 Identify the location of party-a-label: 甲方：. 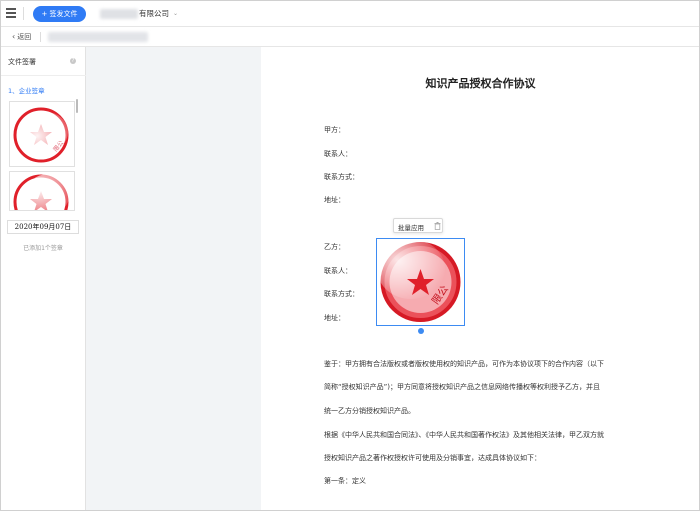
(334, 130).